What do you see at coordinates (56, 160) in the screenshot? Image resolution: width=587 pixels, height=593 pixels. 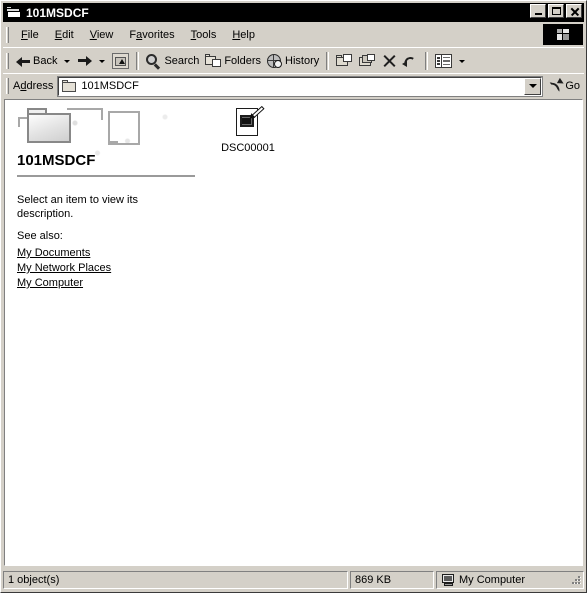 I see `page-title: 101MSDCF` at bounding box center [56, 160].